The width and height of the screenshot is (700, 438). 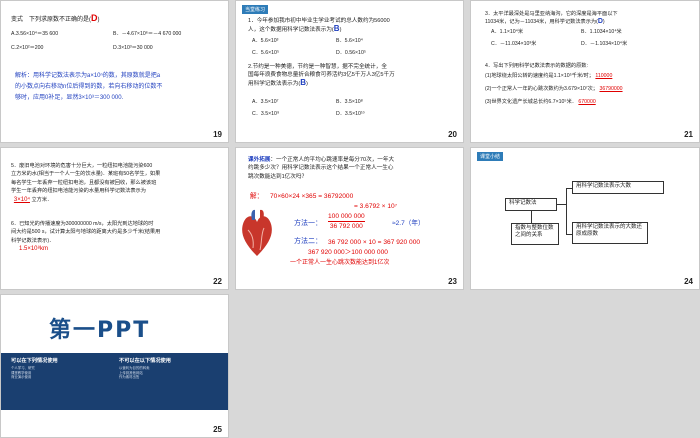 I want to click on method-2-line-2: 367 920 000＞100 000 000, so click(x=348, y=252).